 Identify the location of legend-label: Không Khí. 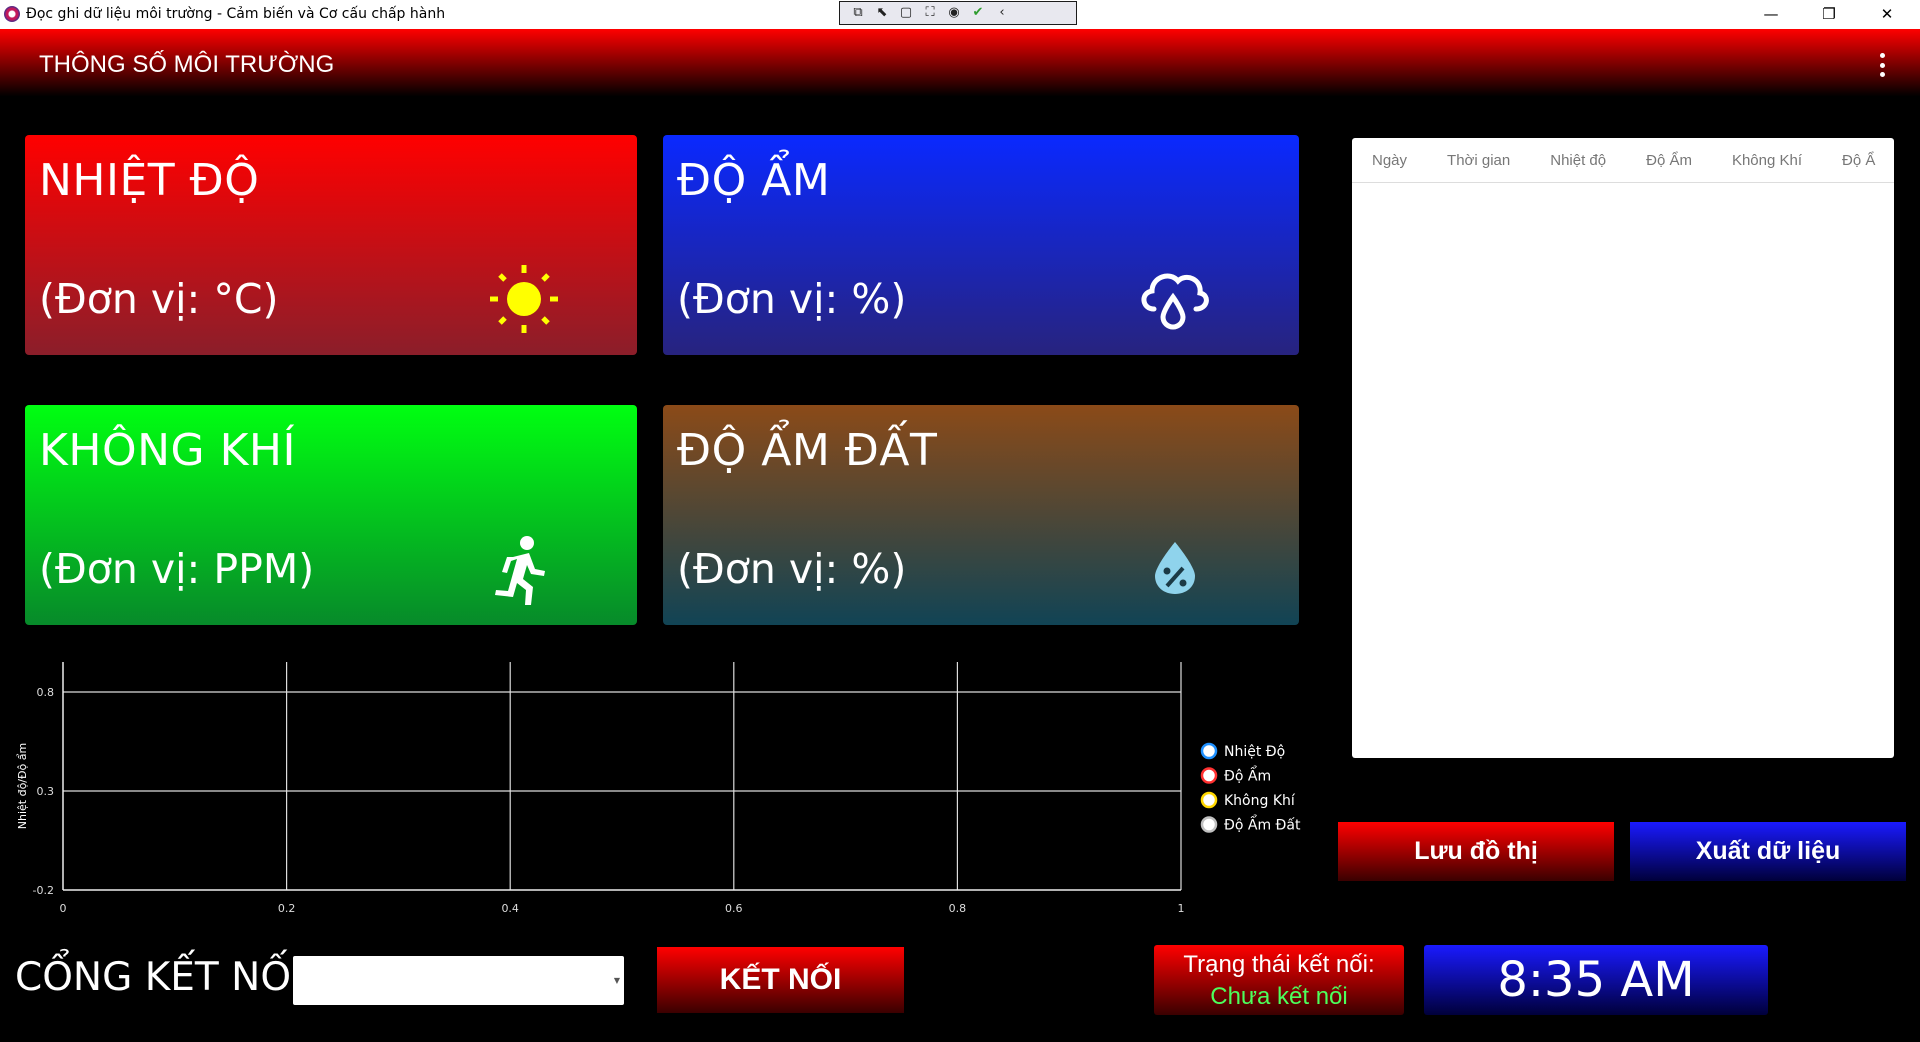
(1260, 801).